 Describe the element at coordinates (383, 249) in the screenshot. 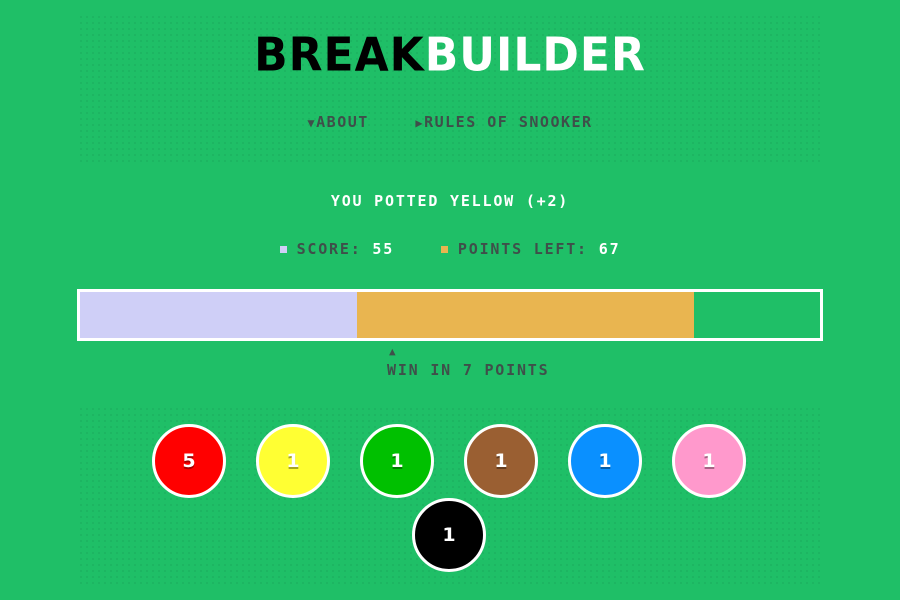

I see `score-value: 55` at that location.